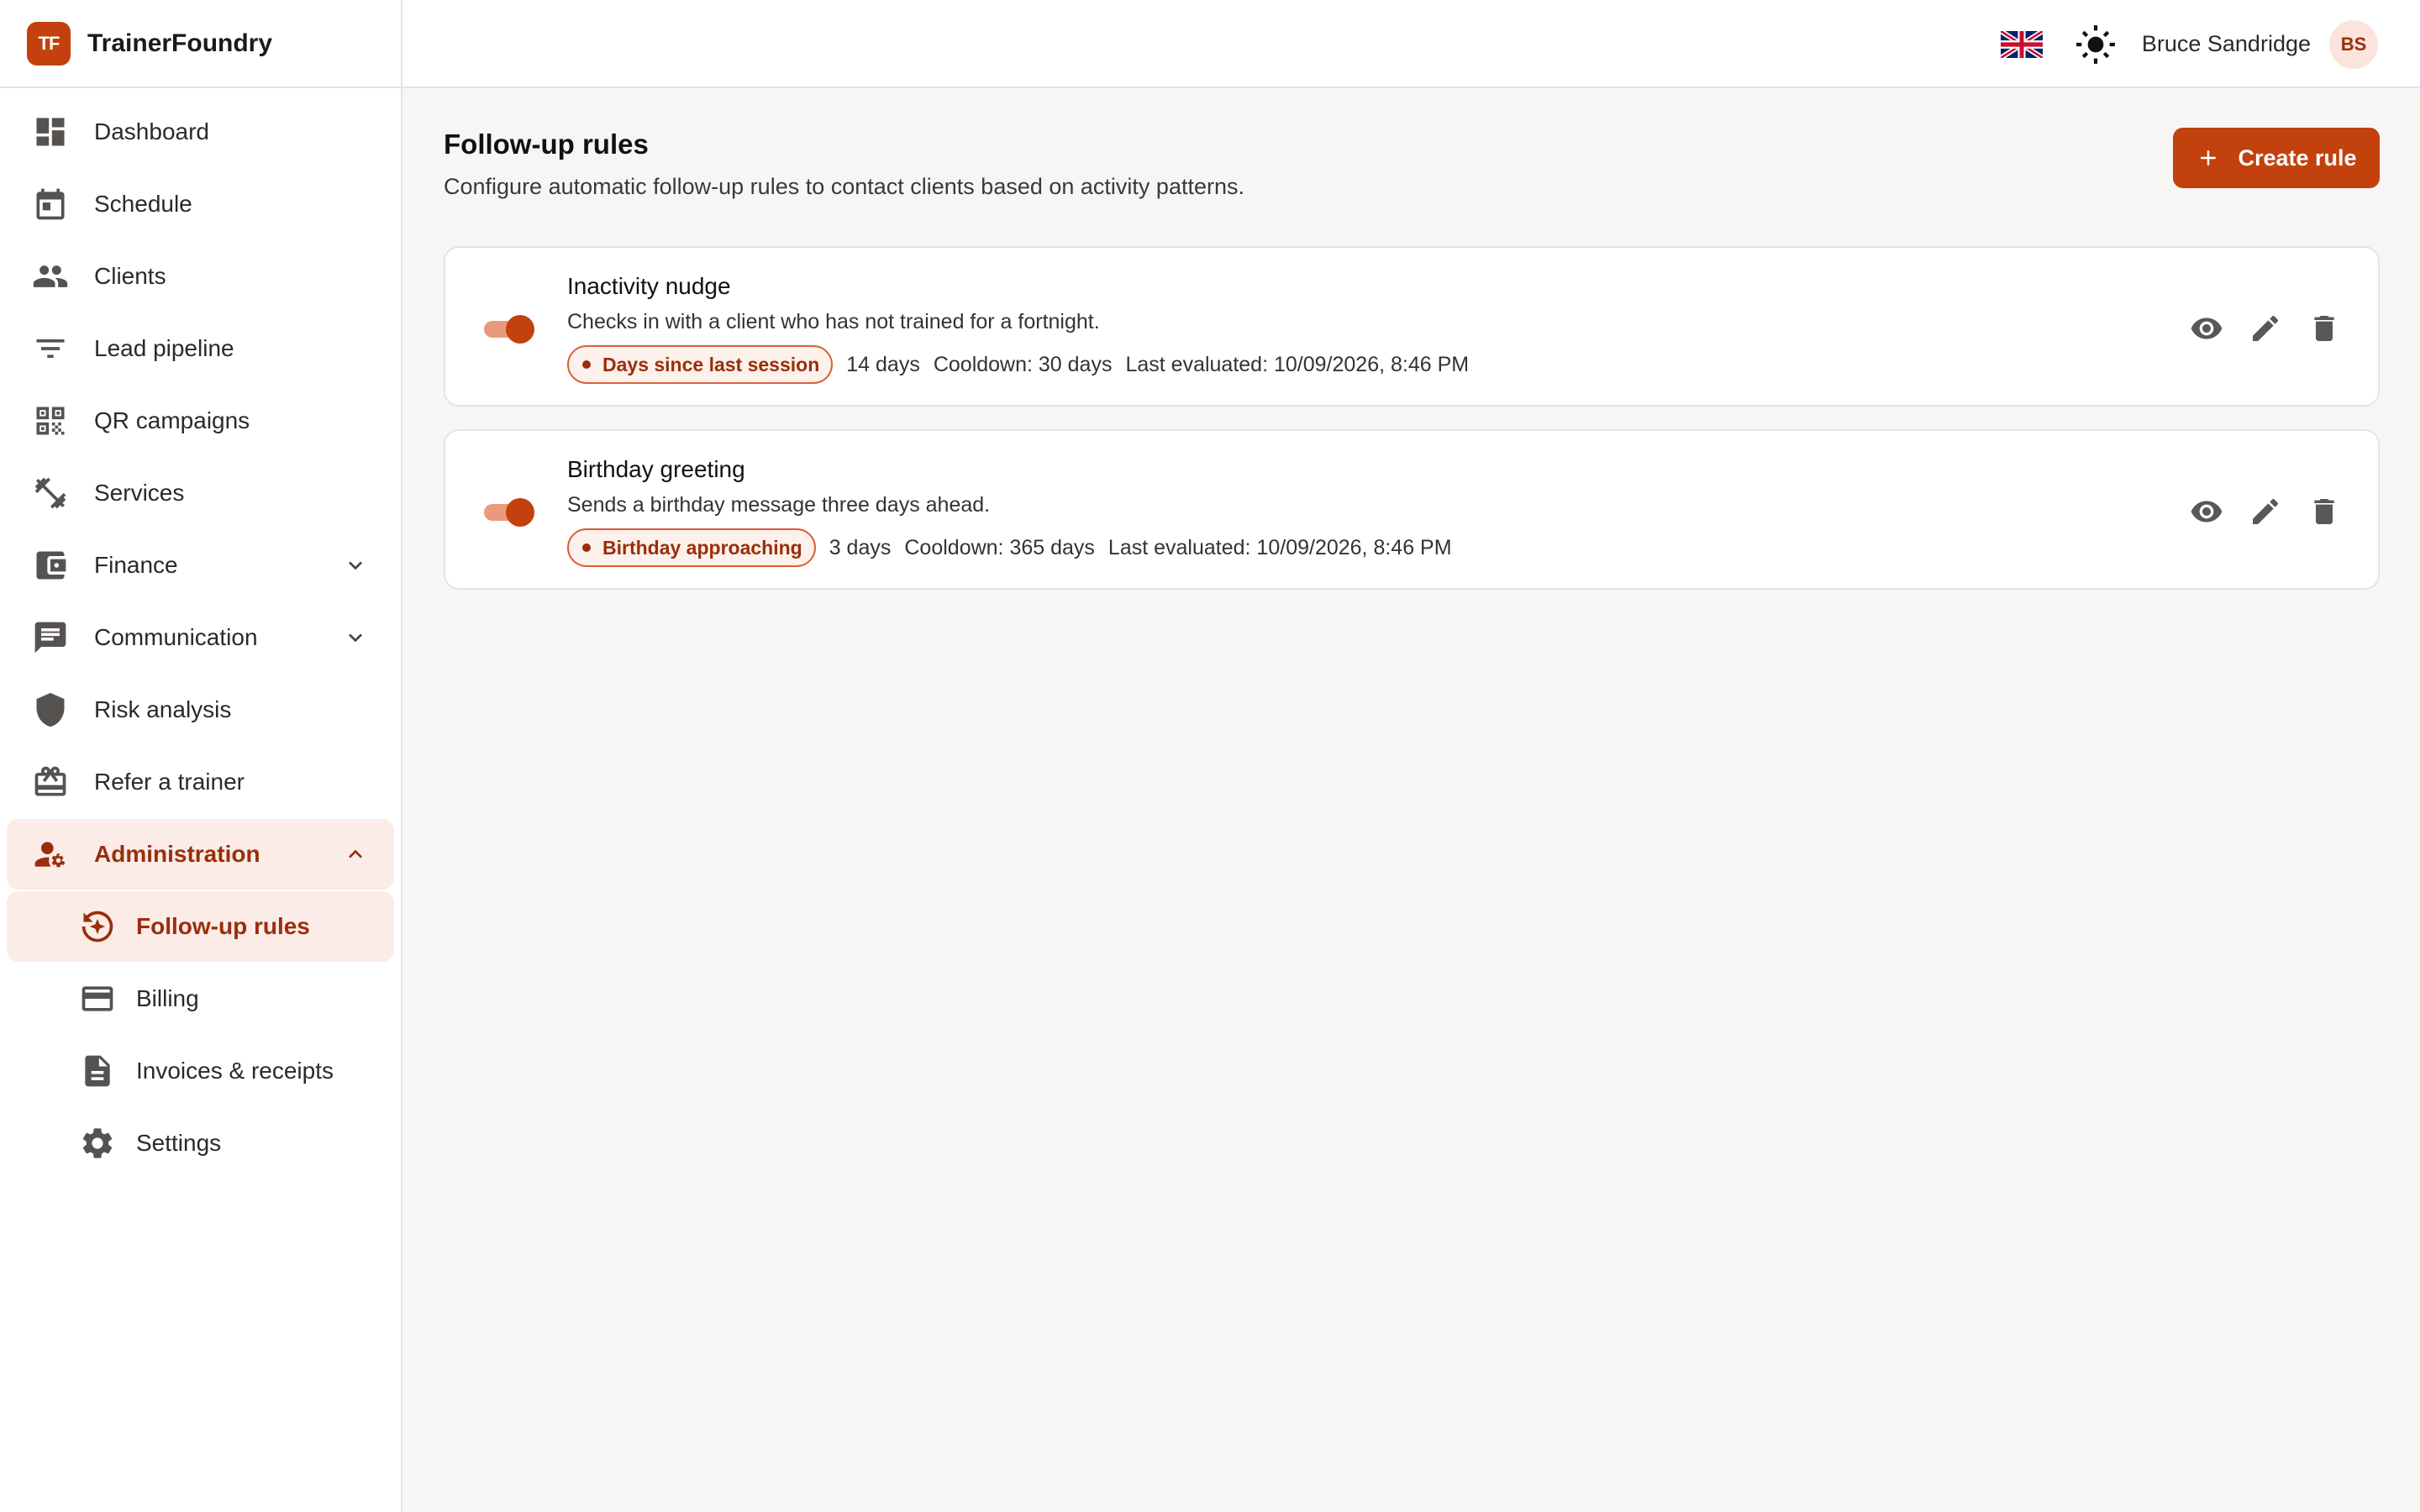 The height and width of the screenshot is (1512, 2420). I want to click on topbar-right: Bruce Sandridge BS, so click(2188, 44).